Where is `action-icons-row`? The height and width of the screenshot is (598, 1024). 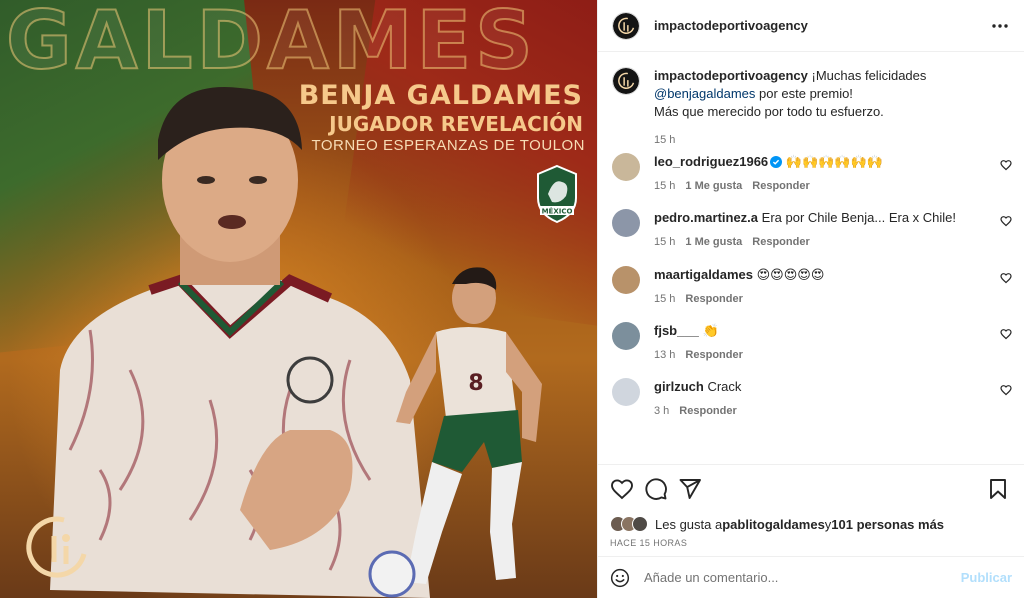 action-icons-row is located at coordinates (810, 489).